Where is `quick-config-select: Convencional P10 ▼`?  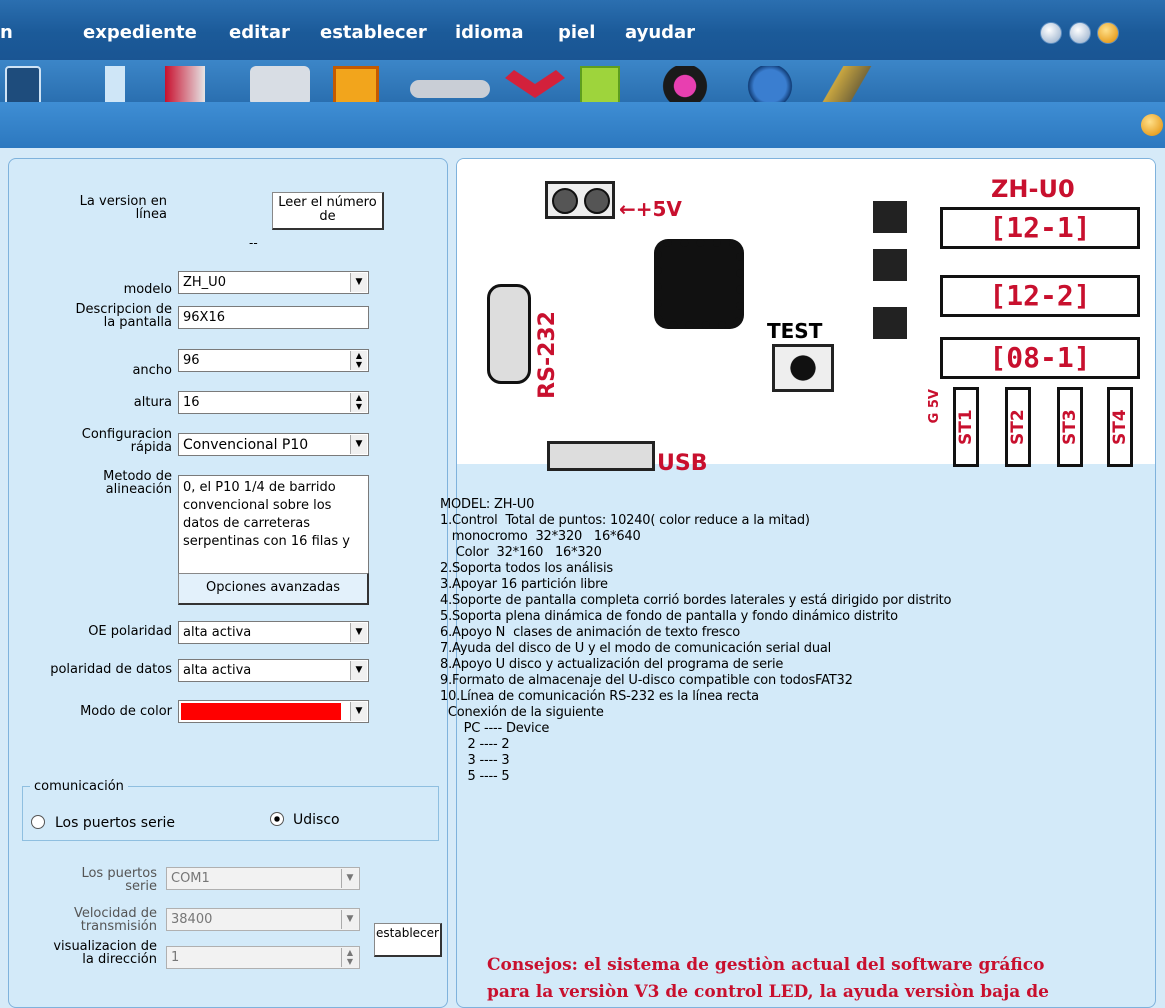
quick-config-select: Convencional P10 ▼ is located at coordinates (273, 444).